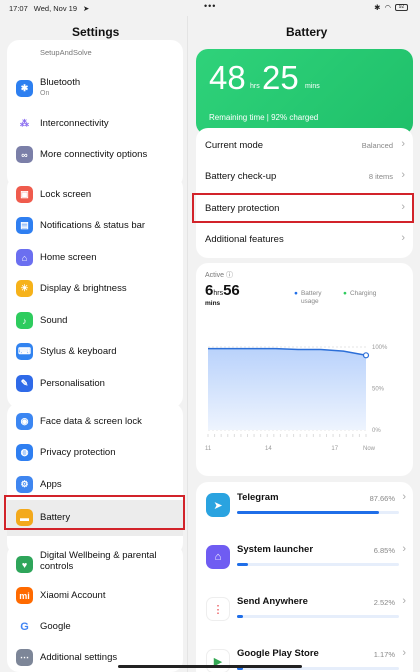  I want to click on app-percent: 1.17%, so click(384, 654).